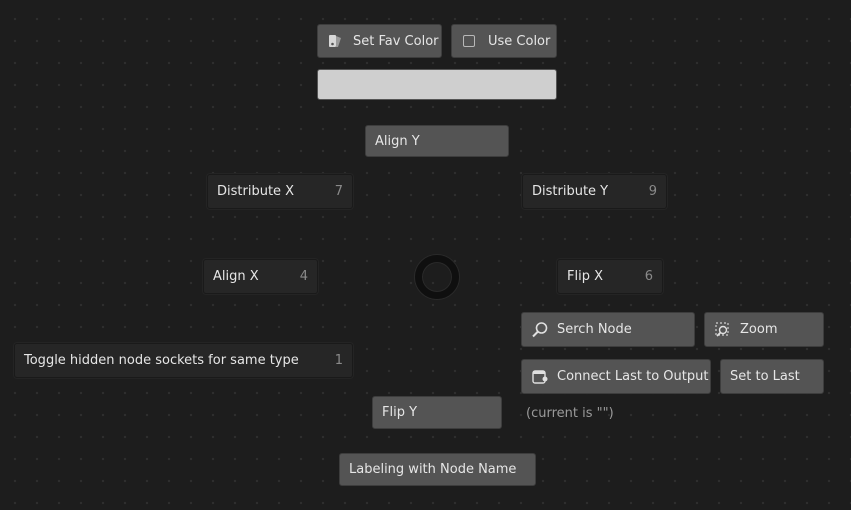 Image resolution: width=851 pixels, height=510 pixels. Describe the element at coordinates (256, 191) in the screenshot. I see `distribute-x-label: Distribute X` at that location.